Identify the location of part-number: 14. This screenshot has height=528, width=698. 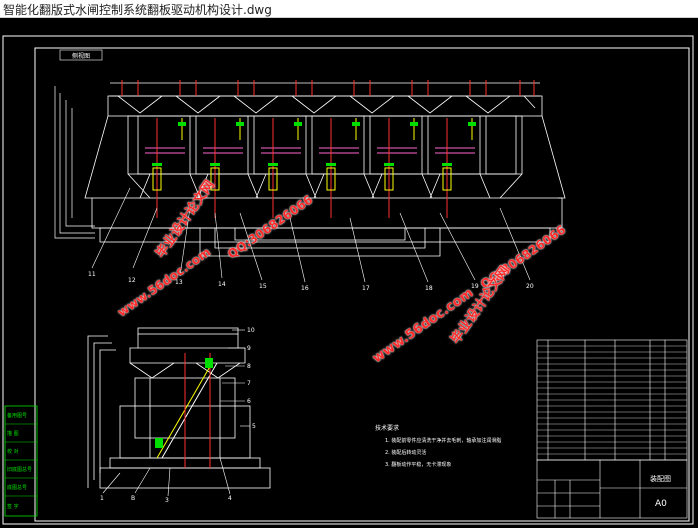
(222, 284).